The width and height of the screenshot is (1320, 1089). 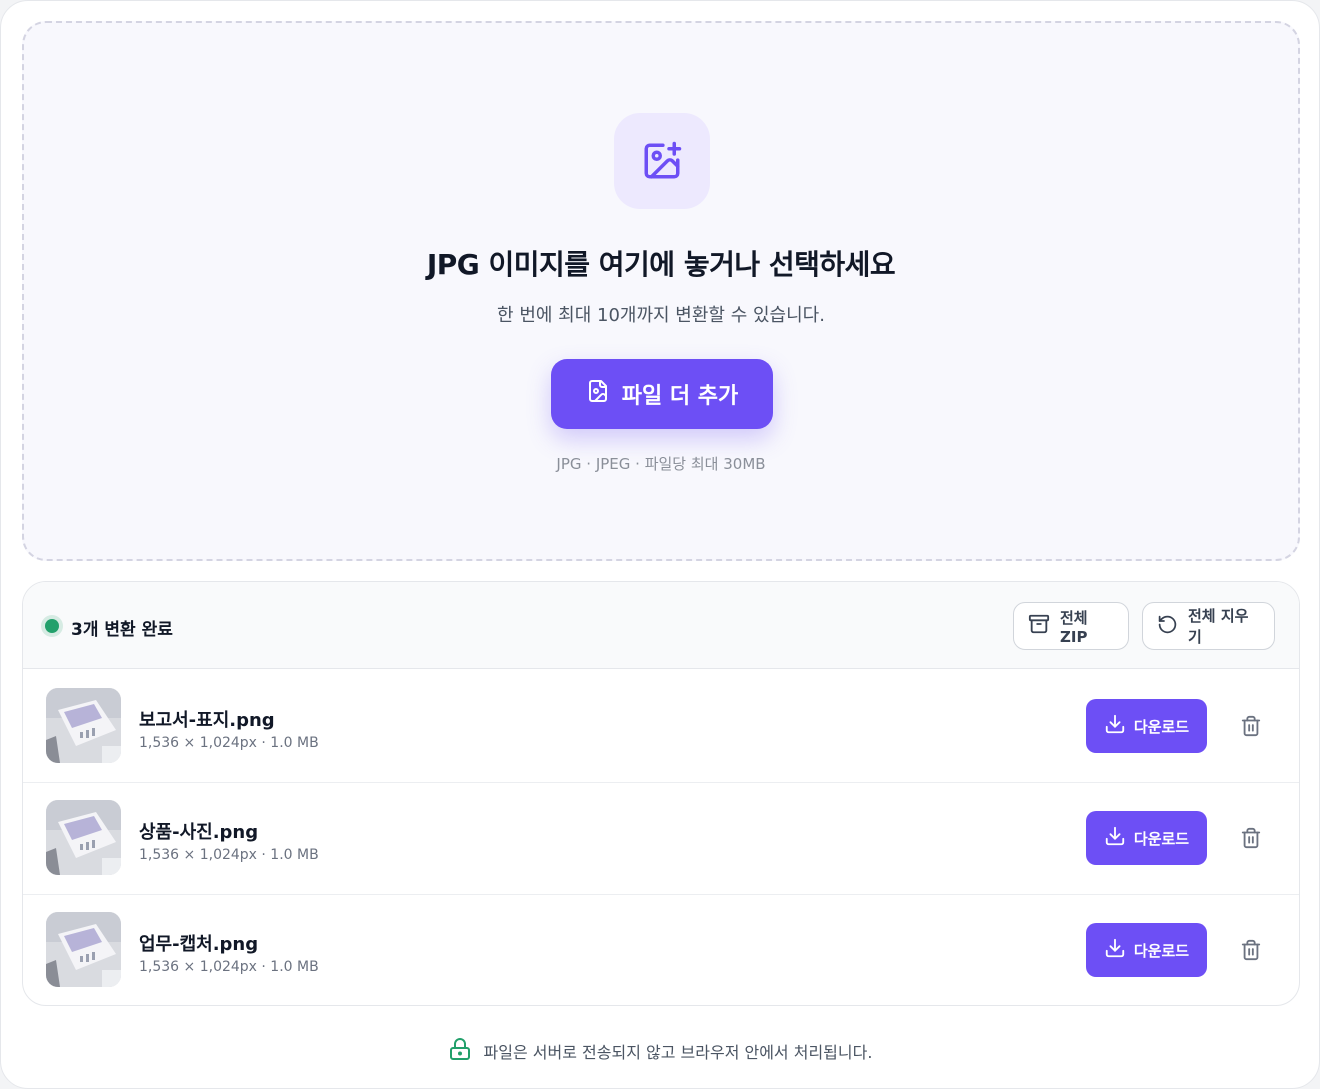 What do you see at coordinates (1039, 626) in the screenshot?
I see `archive-icon` at bounding box center [1039, 626].